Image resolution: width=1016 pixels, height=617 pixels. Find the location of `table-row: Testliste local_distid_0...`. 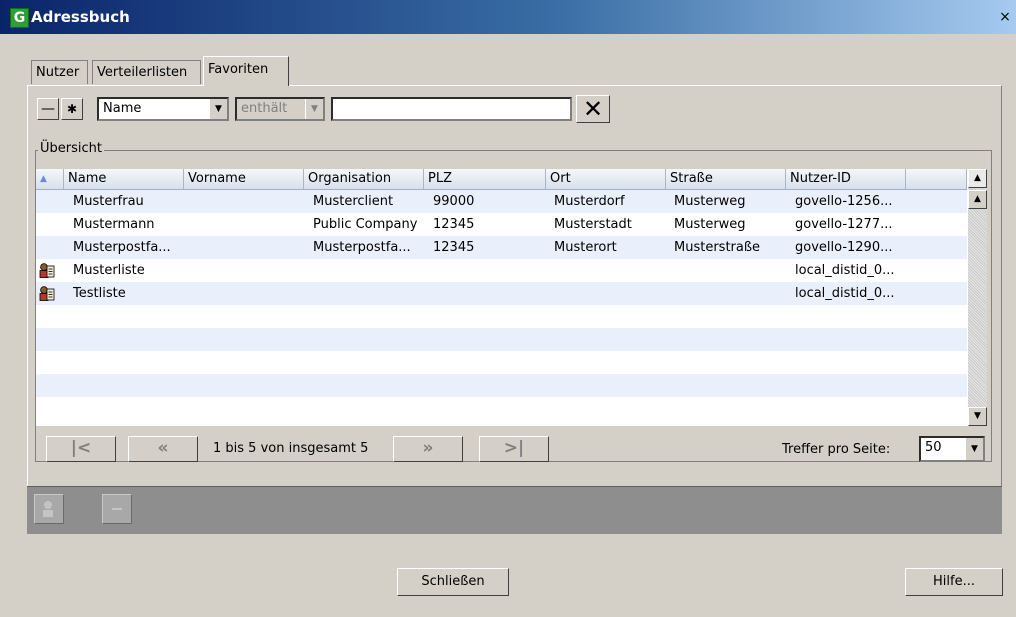

table-row: Testliste local_distid_0... is located at coordinates (501, 293).